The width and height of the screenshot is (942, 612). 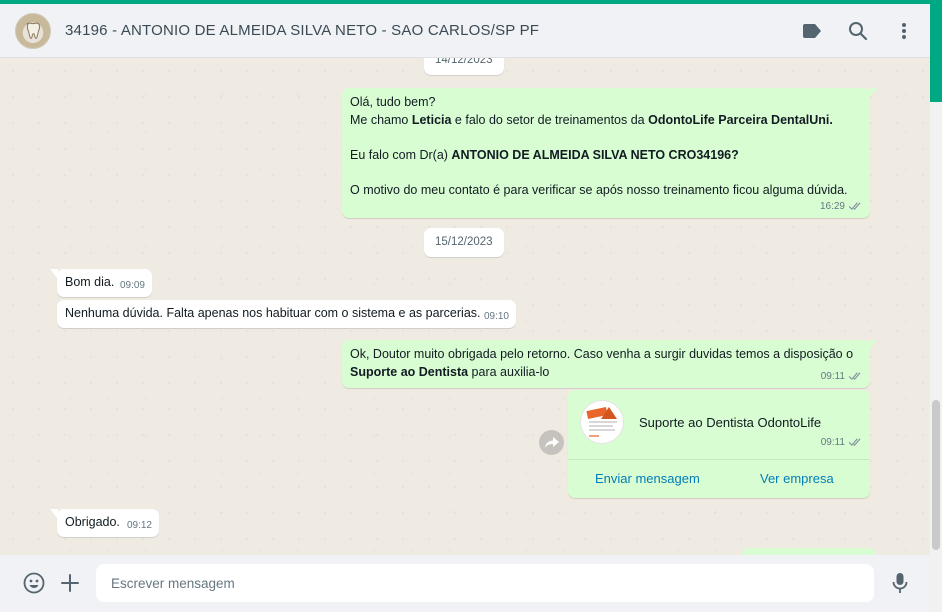 I want to click on message-text: Obrigado., so click(x=92, y=522).